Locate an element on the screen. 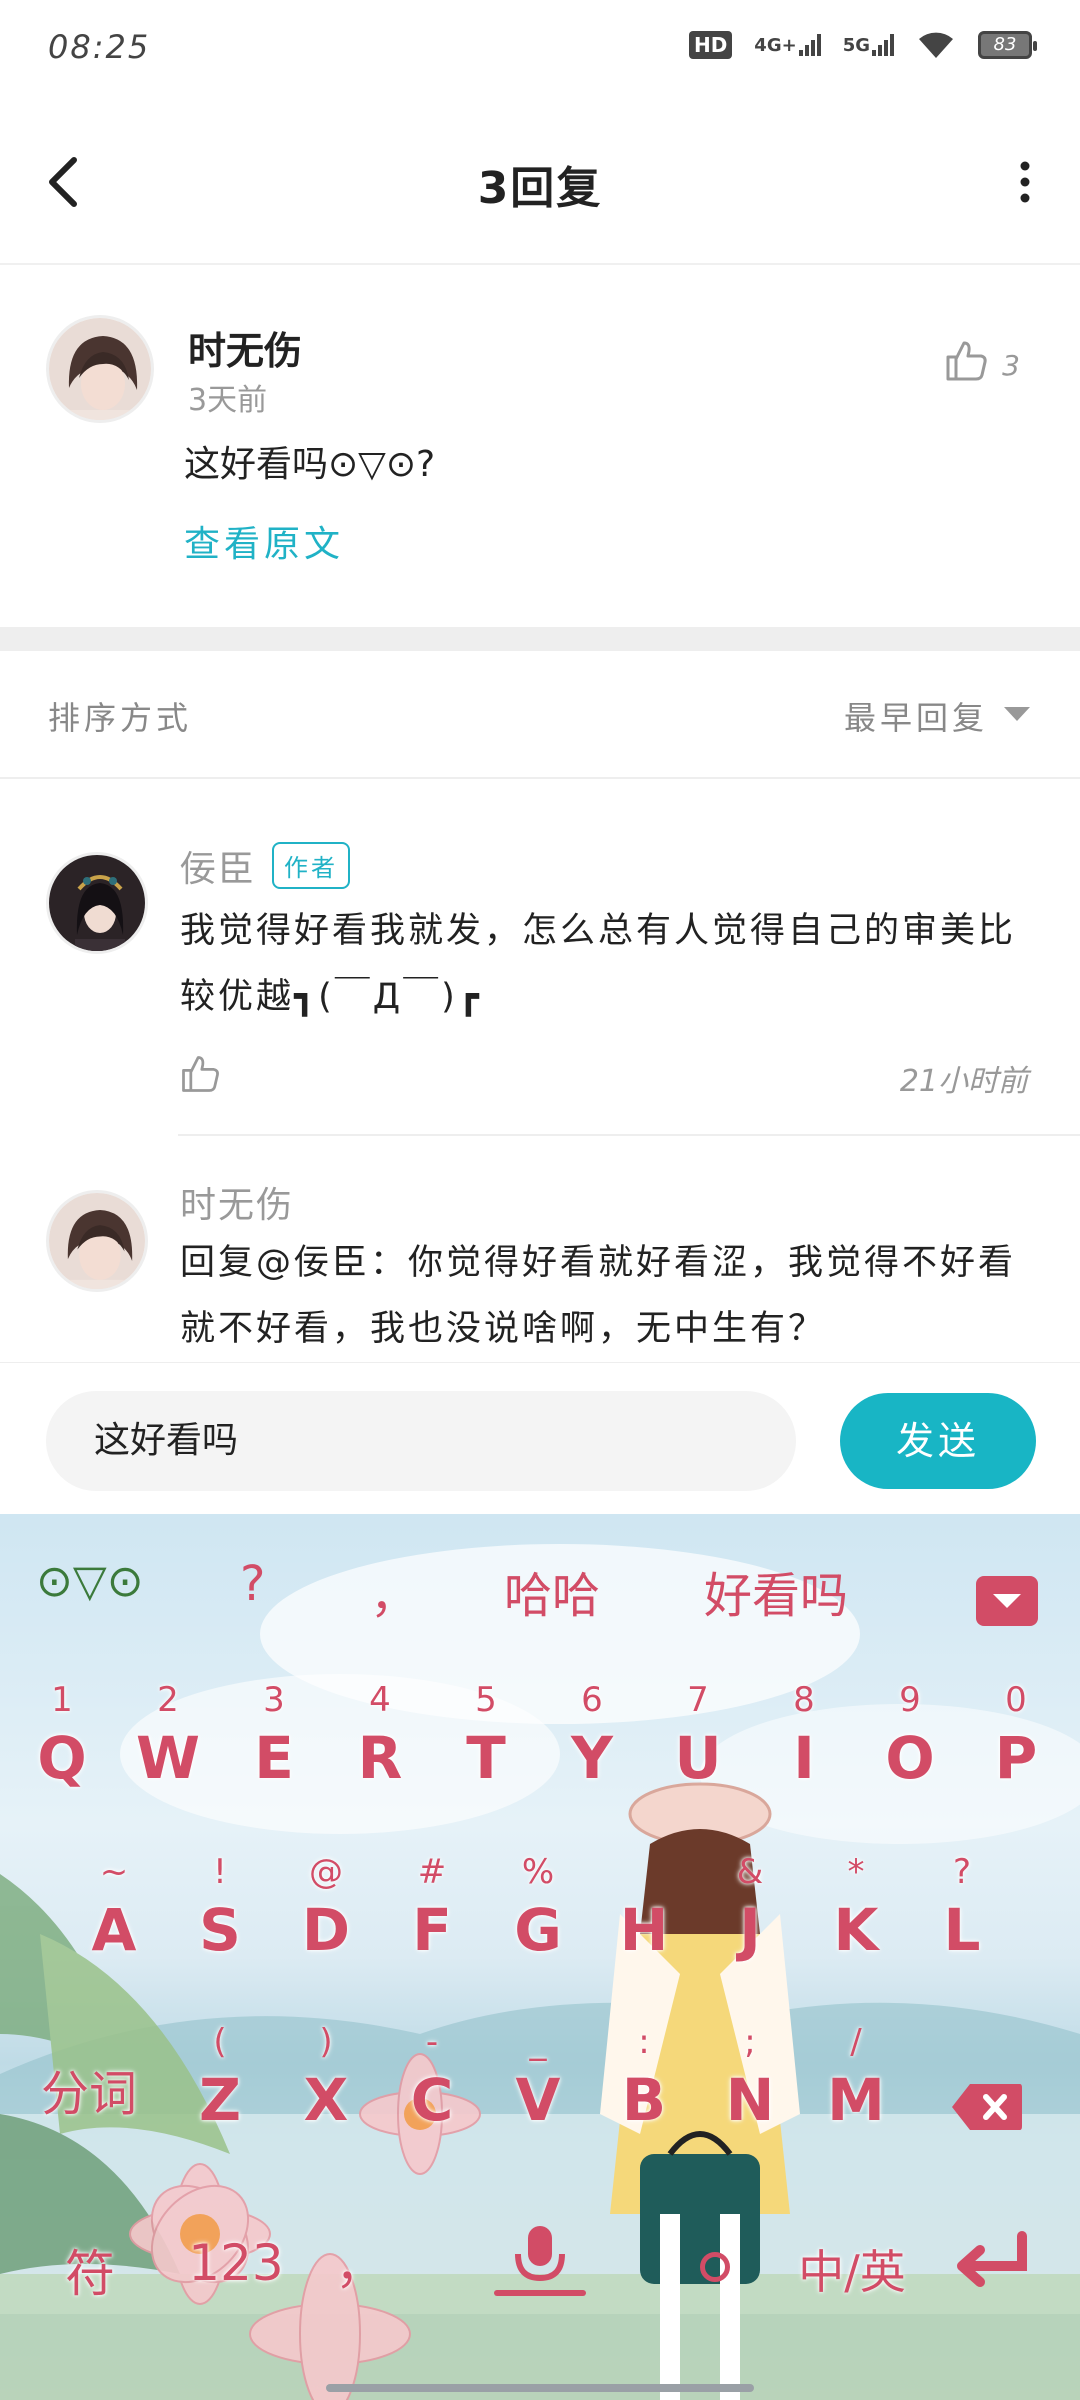  sort-bar: 排序方式 最早回复 is located at coordinates (540, 715).